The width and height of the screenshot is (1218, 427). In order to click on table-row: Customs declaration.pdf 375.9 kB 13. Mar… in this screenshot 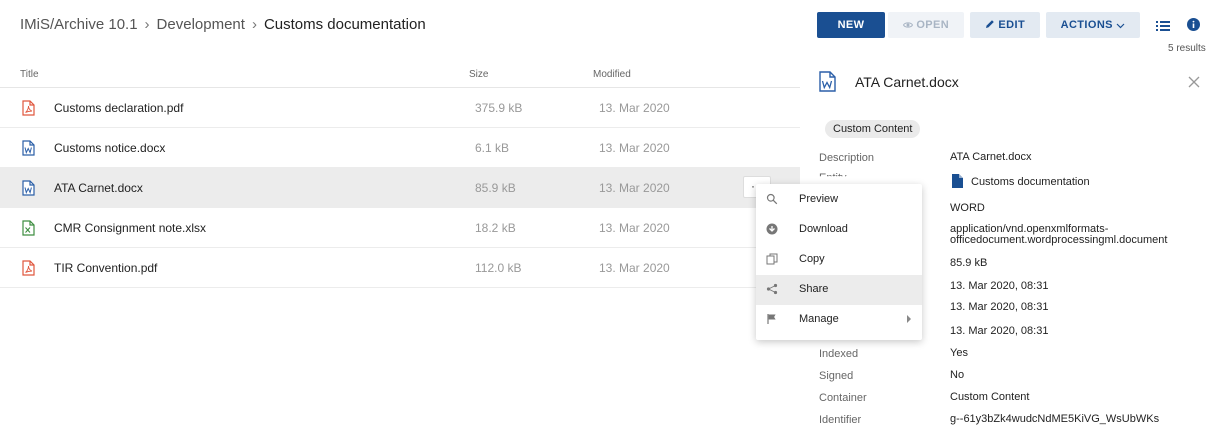, I will do `click(400, 108)`.